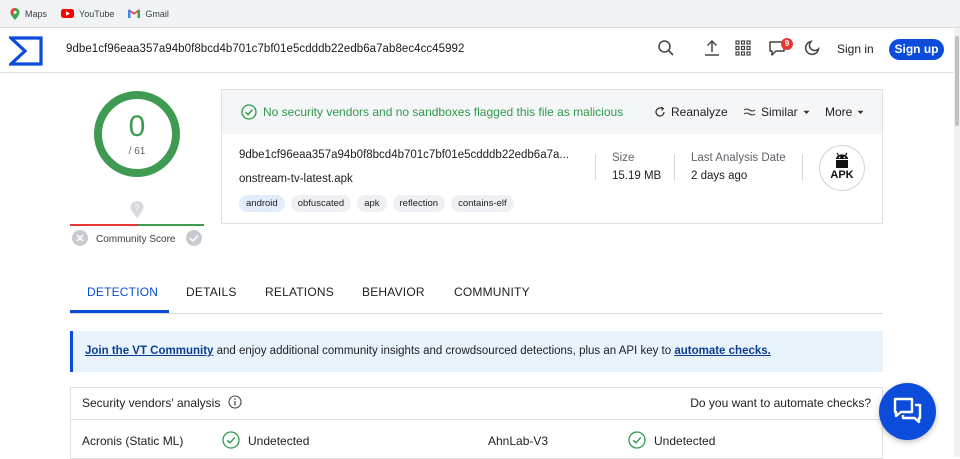 This screenshot has height=459, width=960. I want to click on android-icon, so click(842, 160).